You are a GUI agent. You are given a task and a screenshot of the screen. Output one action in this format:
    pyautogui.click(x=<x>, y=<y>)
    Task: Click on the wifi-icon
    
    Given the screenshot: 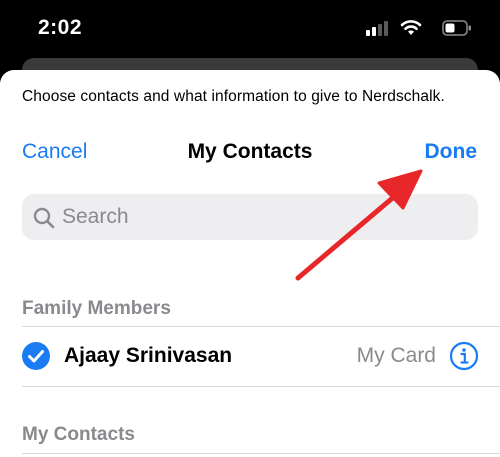 What is the action you would take?
    pyautogui.click(x=411, y=27)
    